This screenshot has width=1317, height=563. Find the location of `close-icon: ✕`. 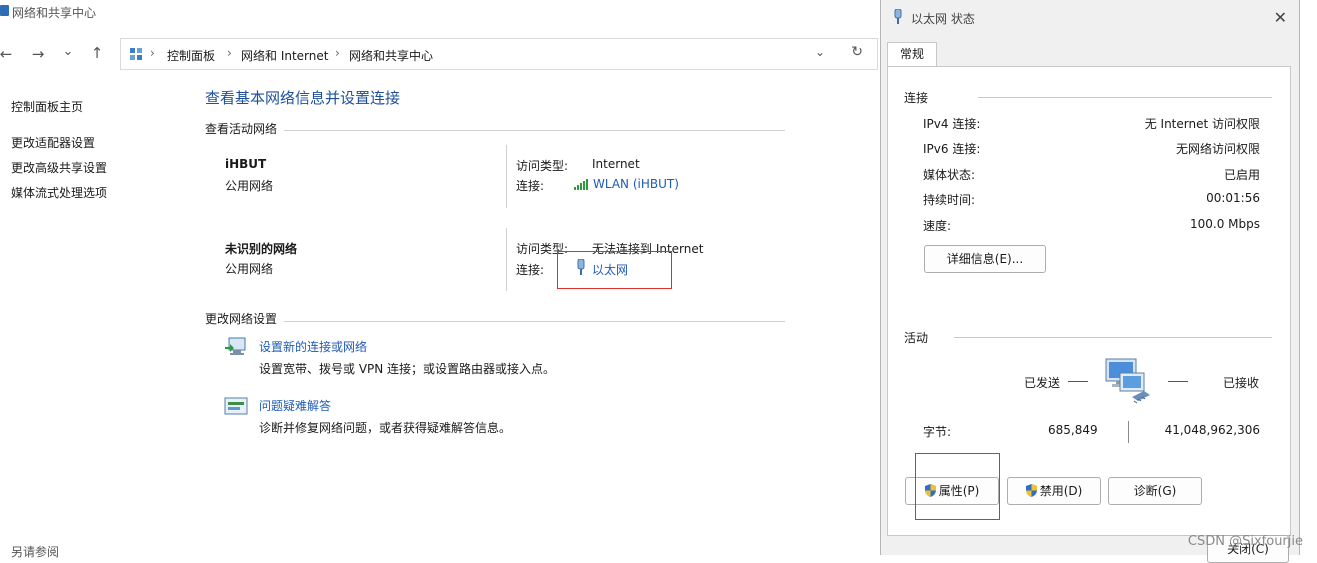

close-icon: ✕ is located at coordinates (1280, 17).